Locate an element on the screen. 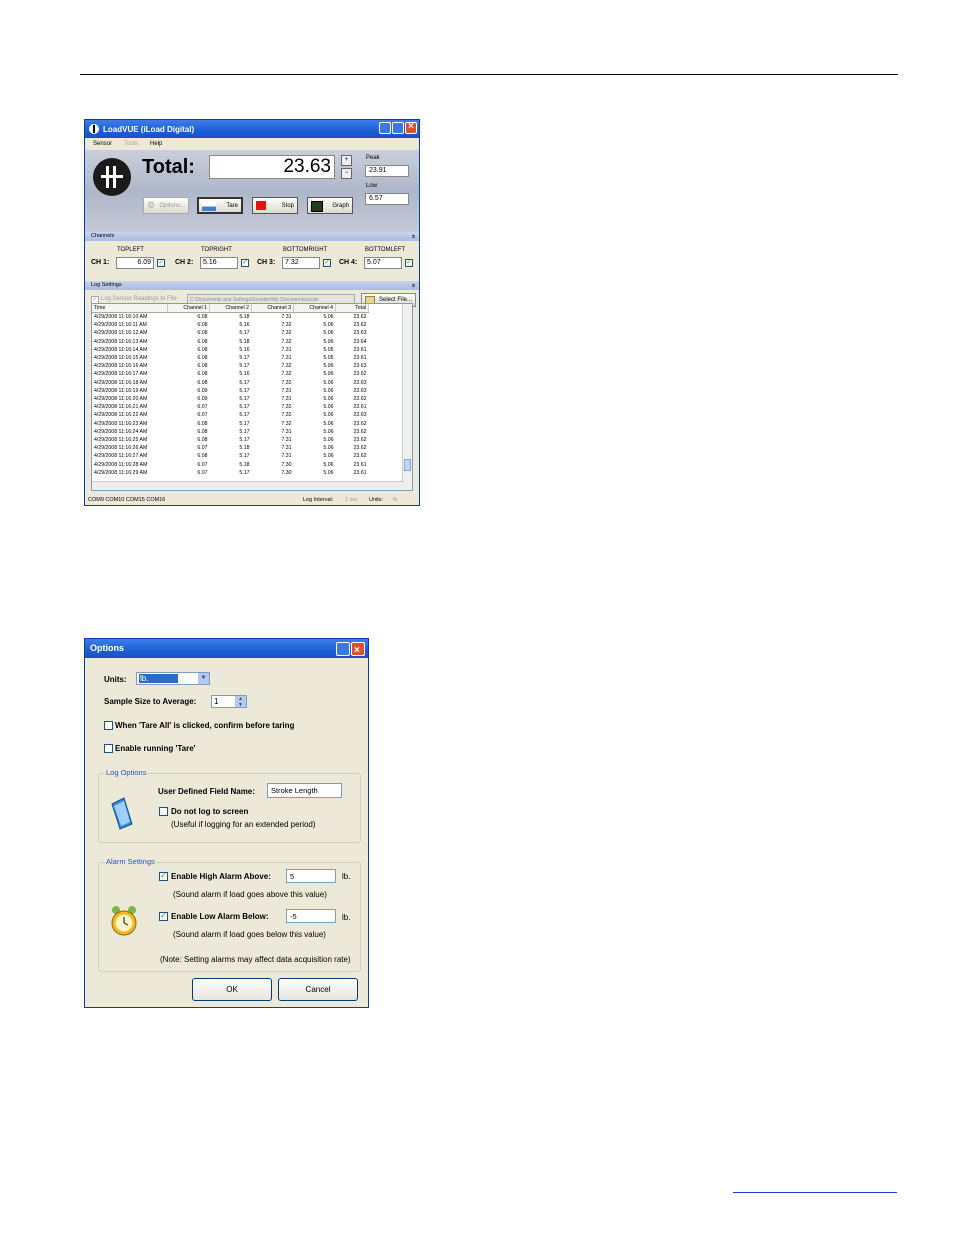 This screenshot has height=1235, width=954. grid-horizontal-scrollbar is located at coordinates (248, 485).